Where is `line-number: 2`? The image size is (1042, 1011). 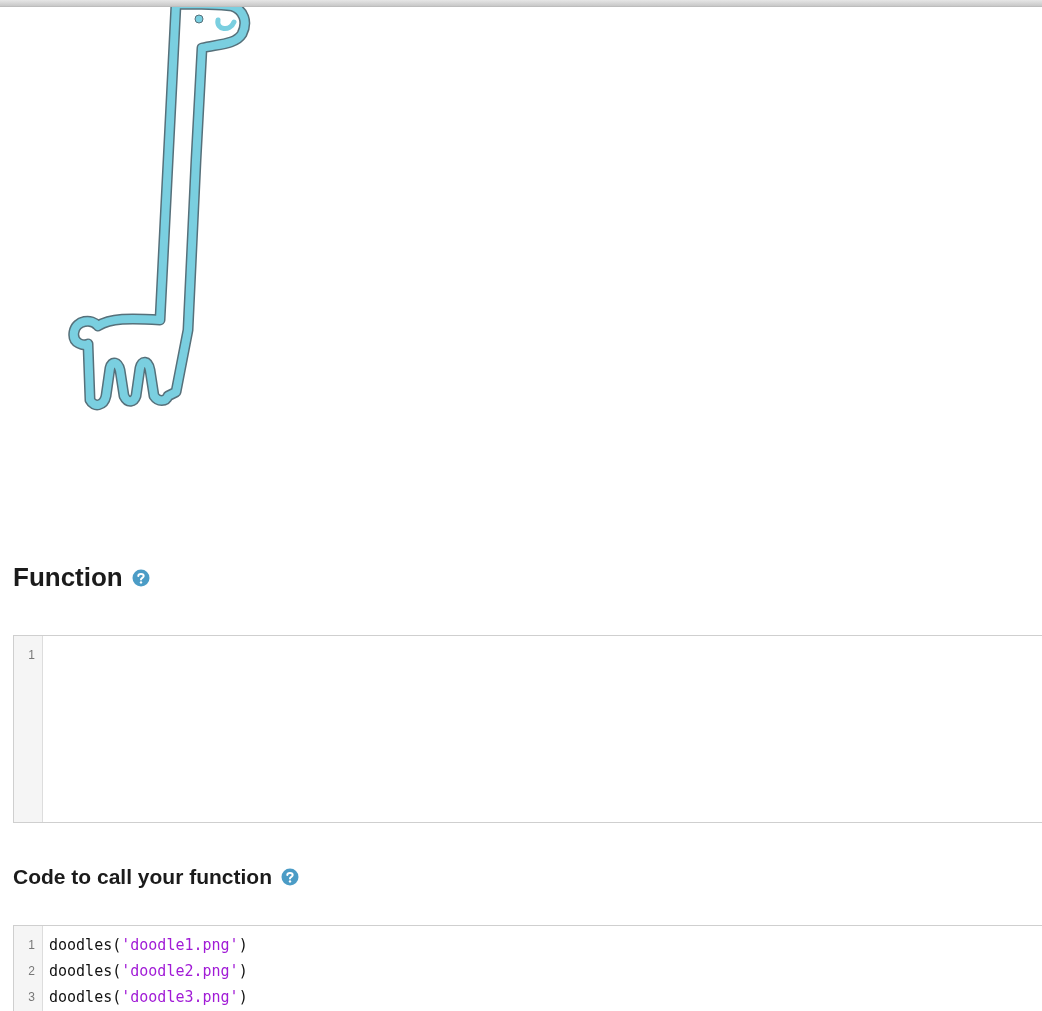
line-number: 2 is located at coordinates (31, 971).